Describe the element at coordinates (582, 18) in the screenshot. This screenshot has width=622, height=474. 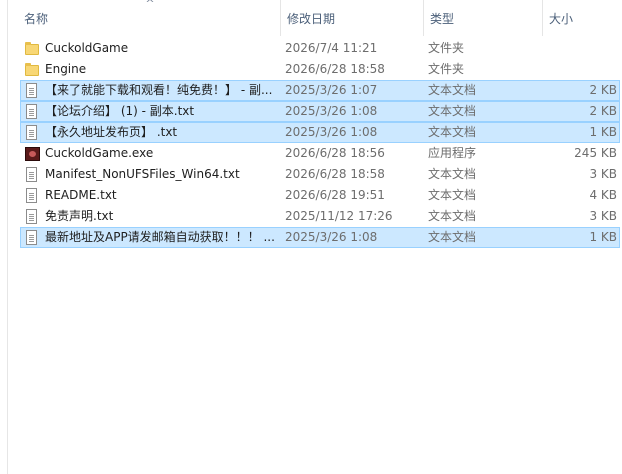
I see `column-header-size: 大小` at that location.